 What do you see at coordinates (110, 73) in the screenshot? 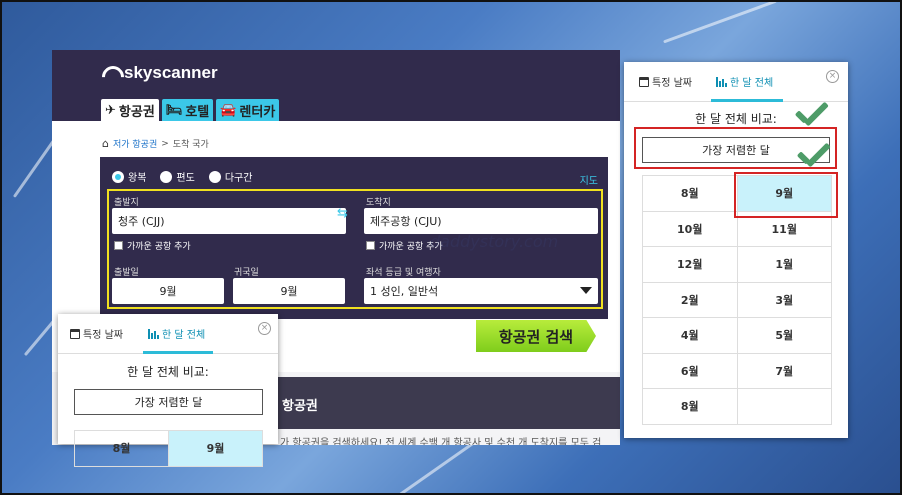
I see `sunrise-icon` at bounding box center [110, 73].